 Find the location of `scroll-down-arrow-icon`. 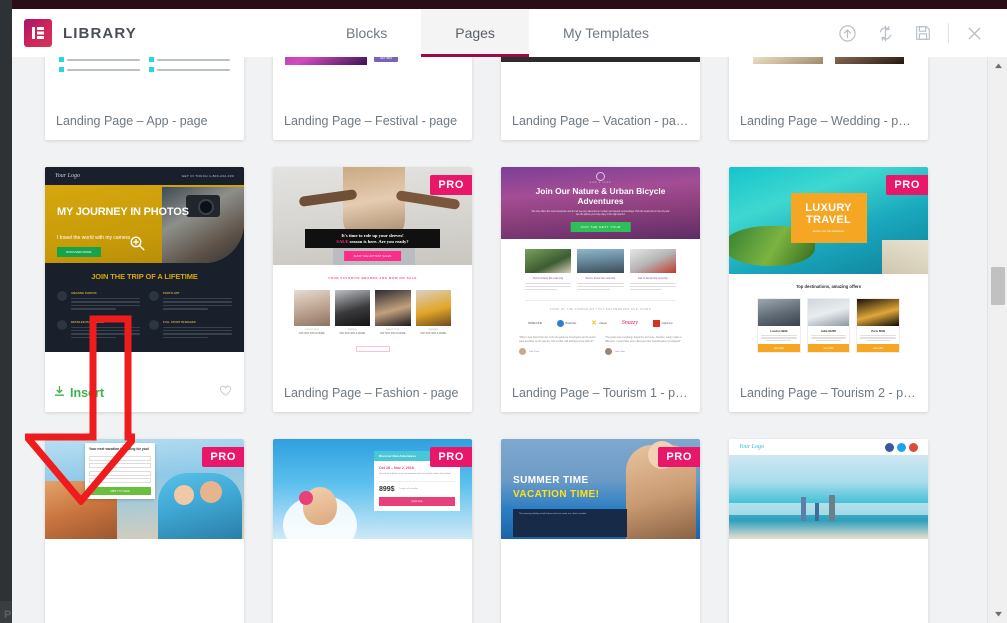

scroll-down-arrow-icon is located at coordinates (997, 614).